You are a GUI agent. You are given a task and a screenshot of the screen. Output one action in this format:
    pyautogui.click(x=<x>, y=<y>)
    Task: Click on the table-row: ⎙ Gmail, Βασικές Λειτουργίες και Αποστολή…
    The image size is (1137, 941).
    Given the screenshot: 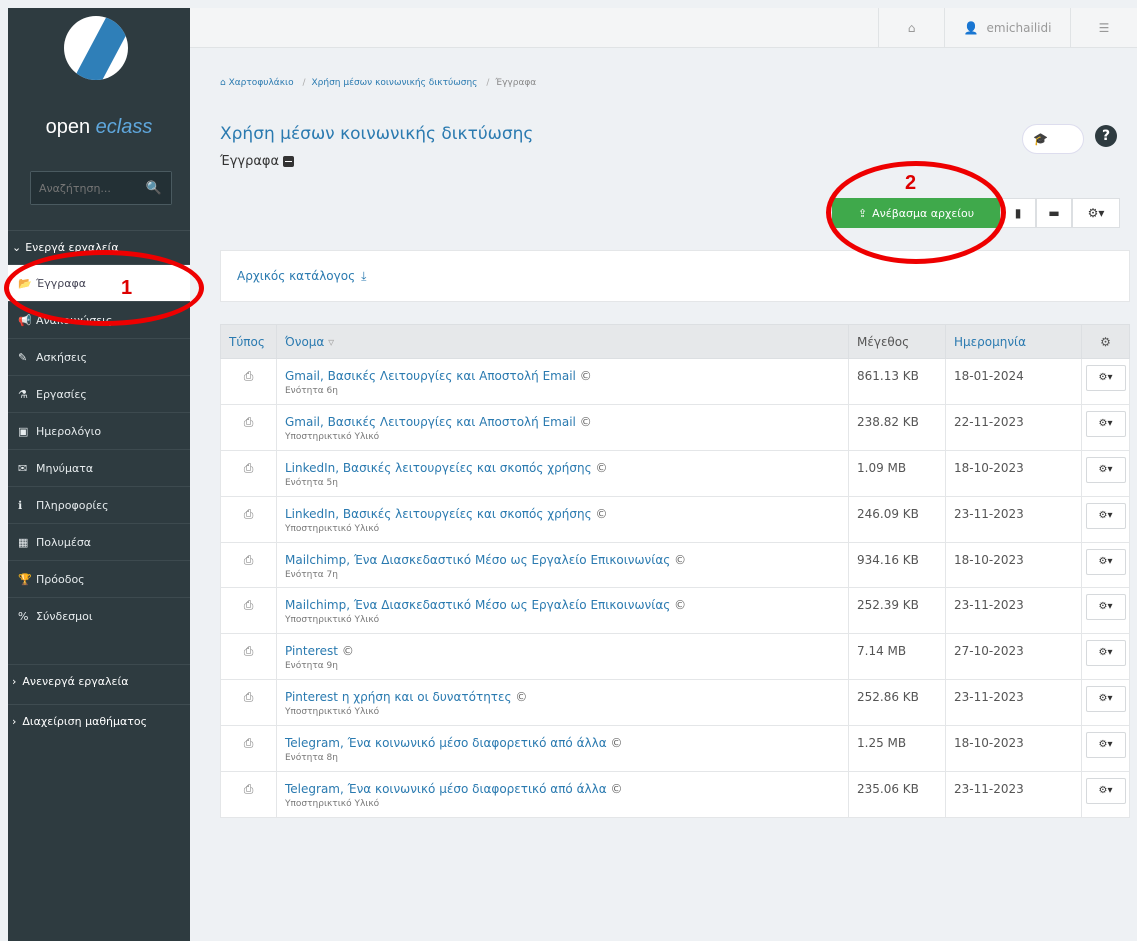 What is the action you would take?
    pyautogui.click(x=675, y=427)
    